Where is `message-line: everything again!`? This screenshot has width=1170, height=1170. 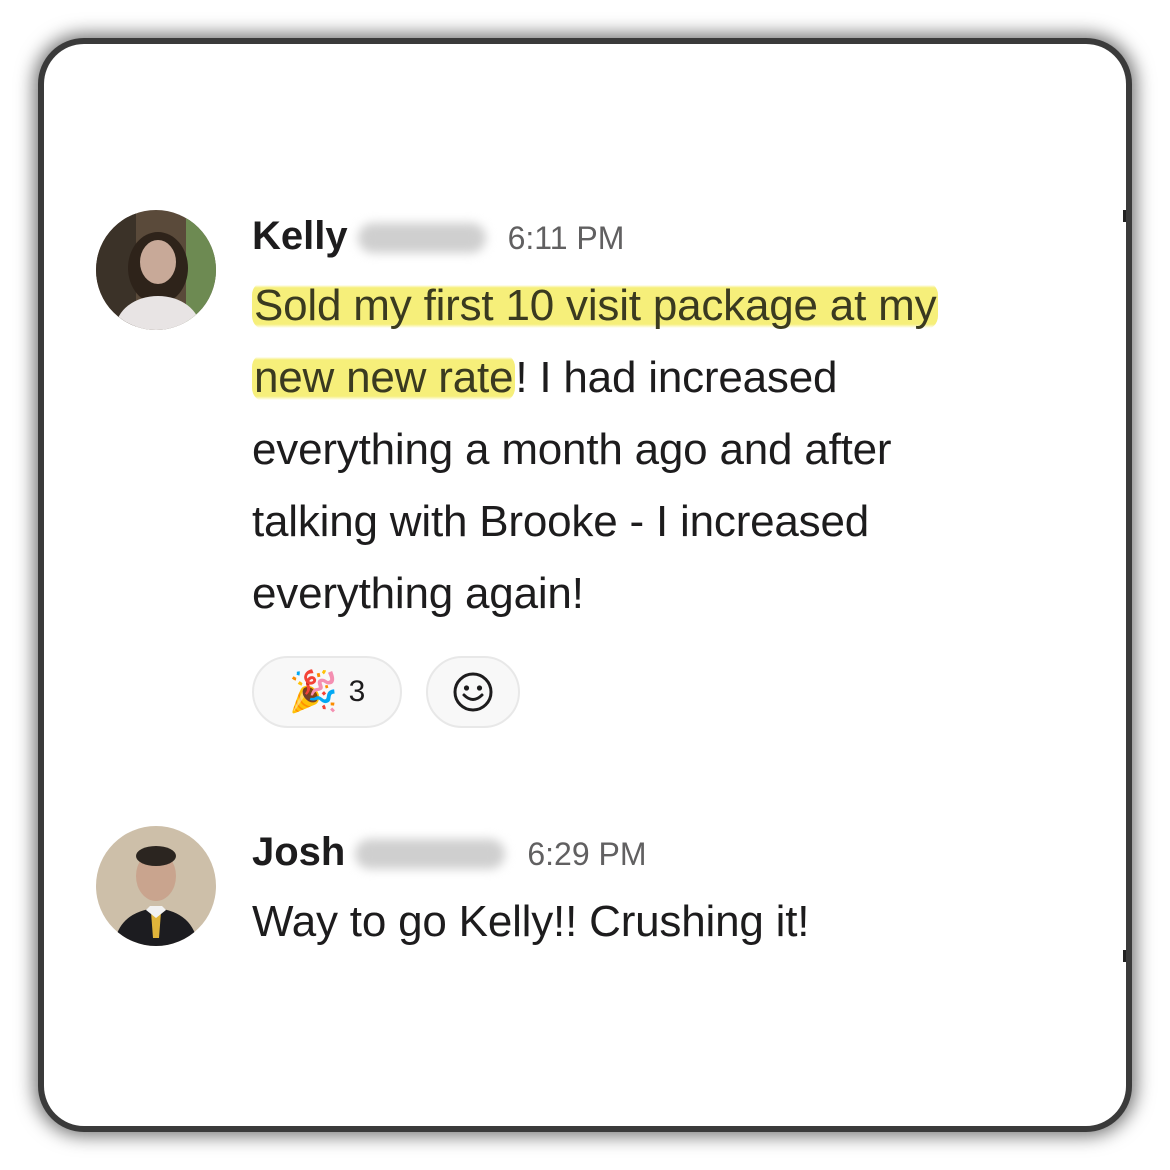
message-line: everything again! is located at coordinates (418, 593).